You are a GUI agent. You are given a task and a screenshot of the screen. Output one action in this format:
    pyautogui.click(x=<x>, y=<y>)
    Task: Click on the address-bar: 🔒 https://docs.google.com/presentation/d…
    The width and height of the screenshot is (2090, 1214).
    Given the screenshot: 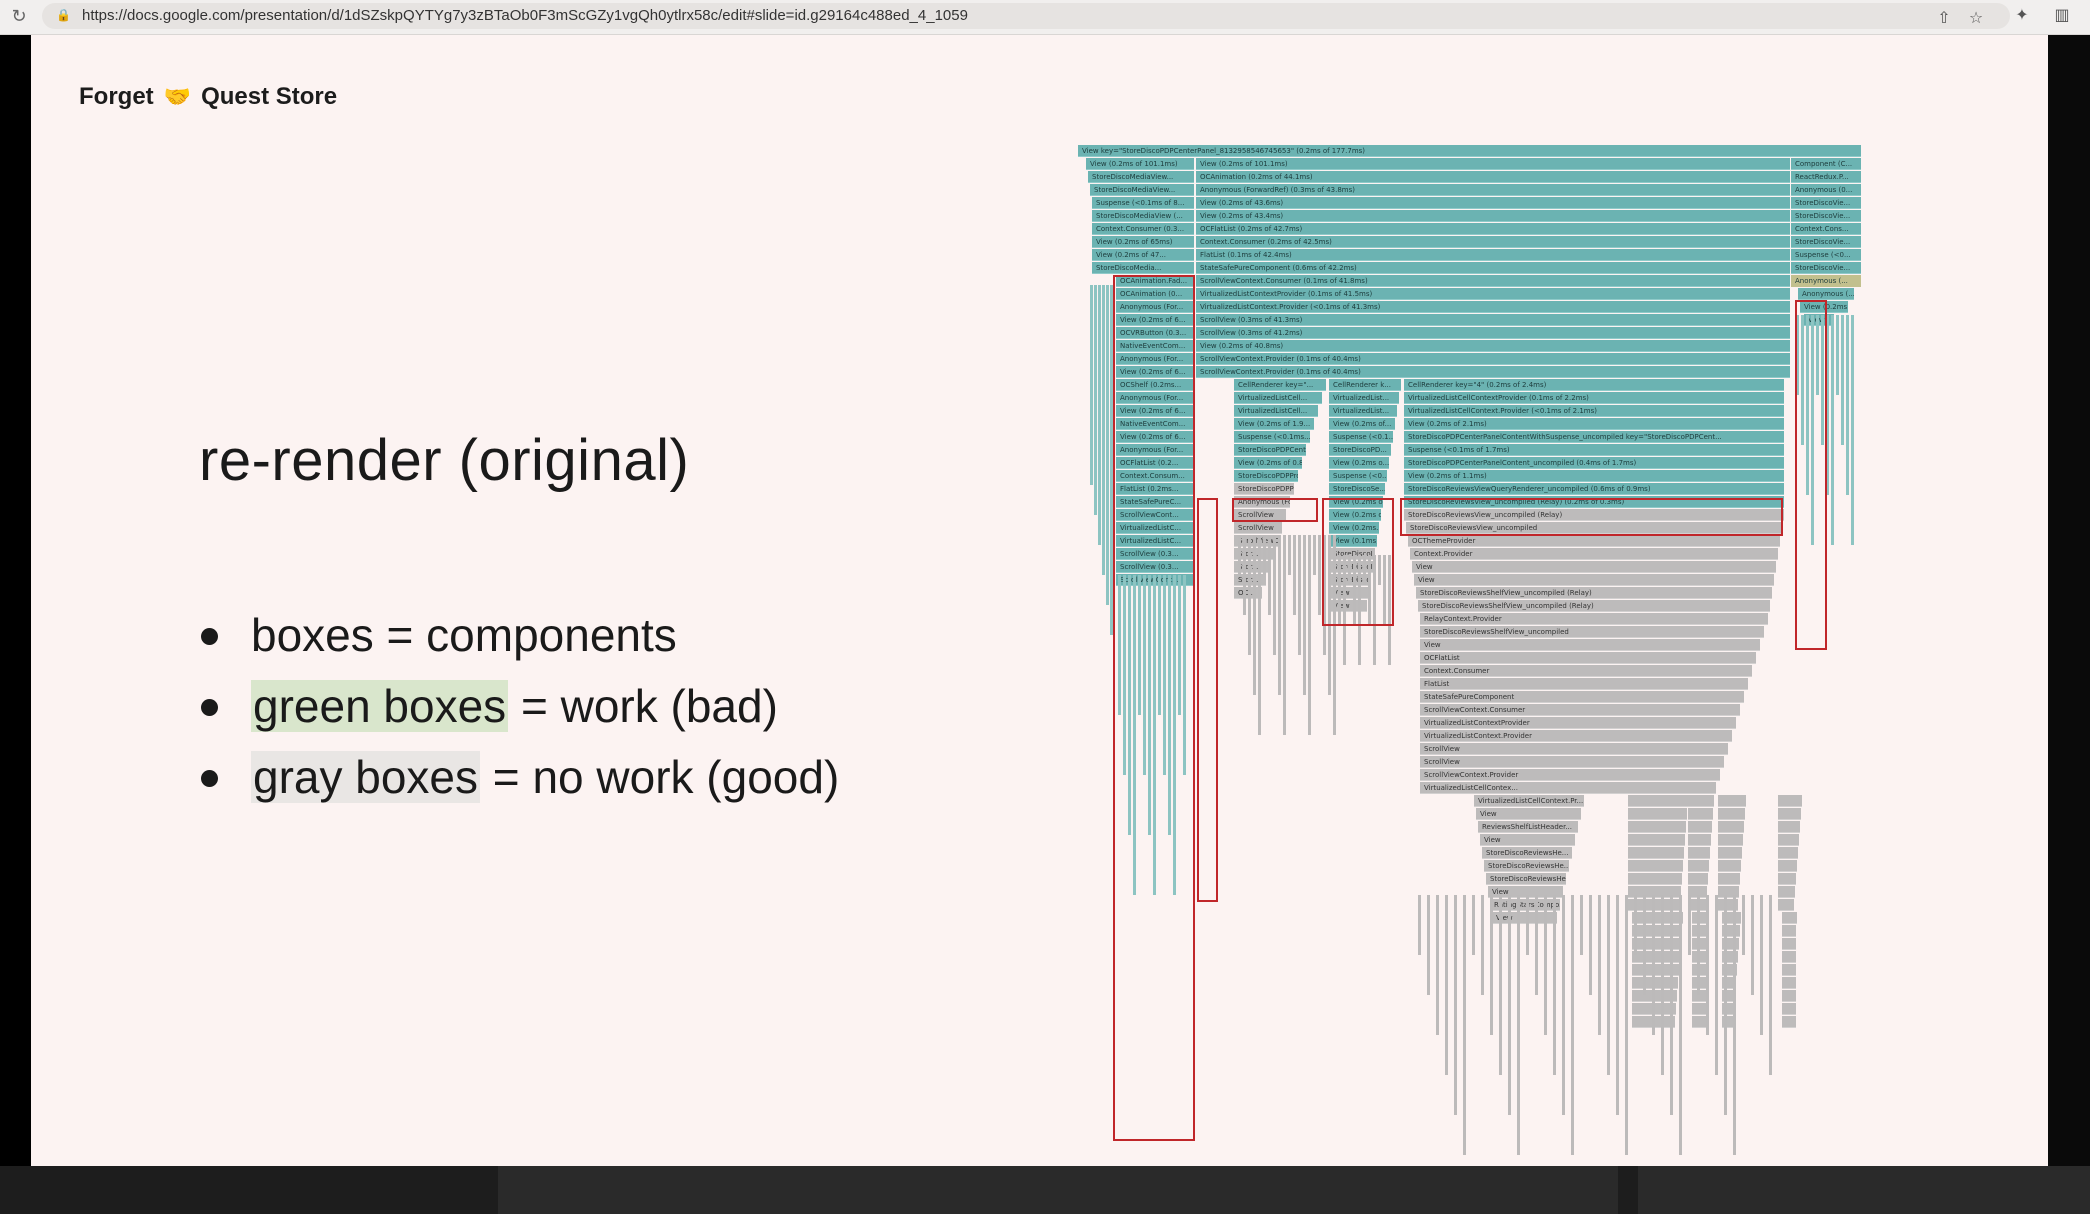 What is the action you would take?
    pyautogui.click(x=1026, y=16)
    